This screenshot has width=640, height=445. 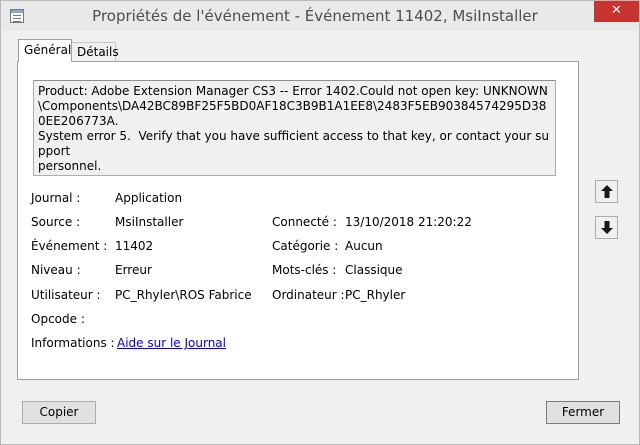 I want to click on event-id-label: Événement :, so click(x=69, y=246).